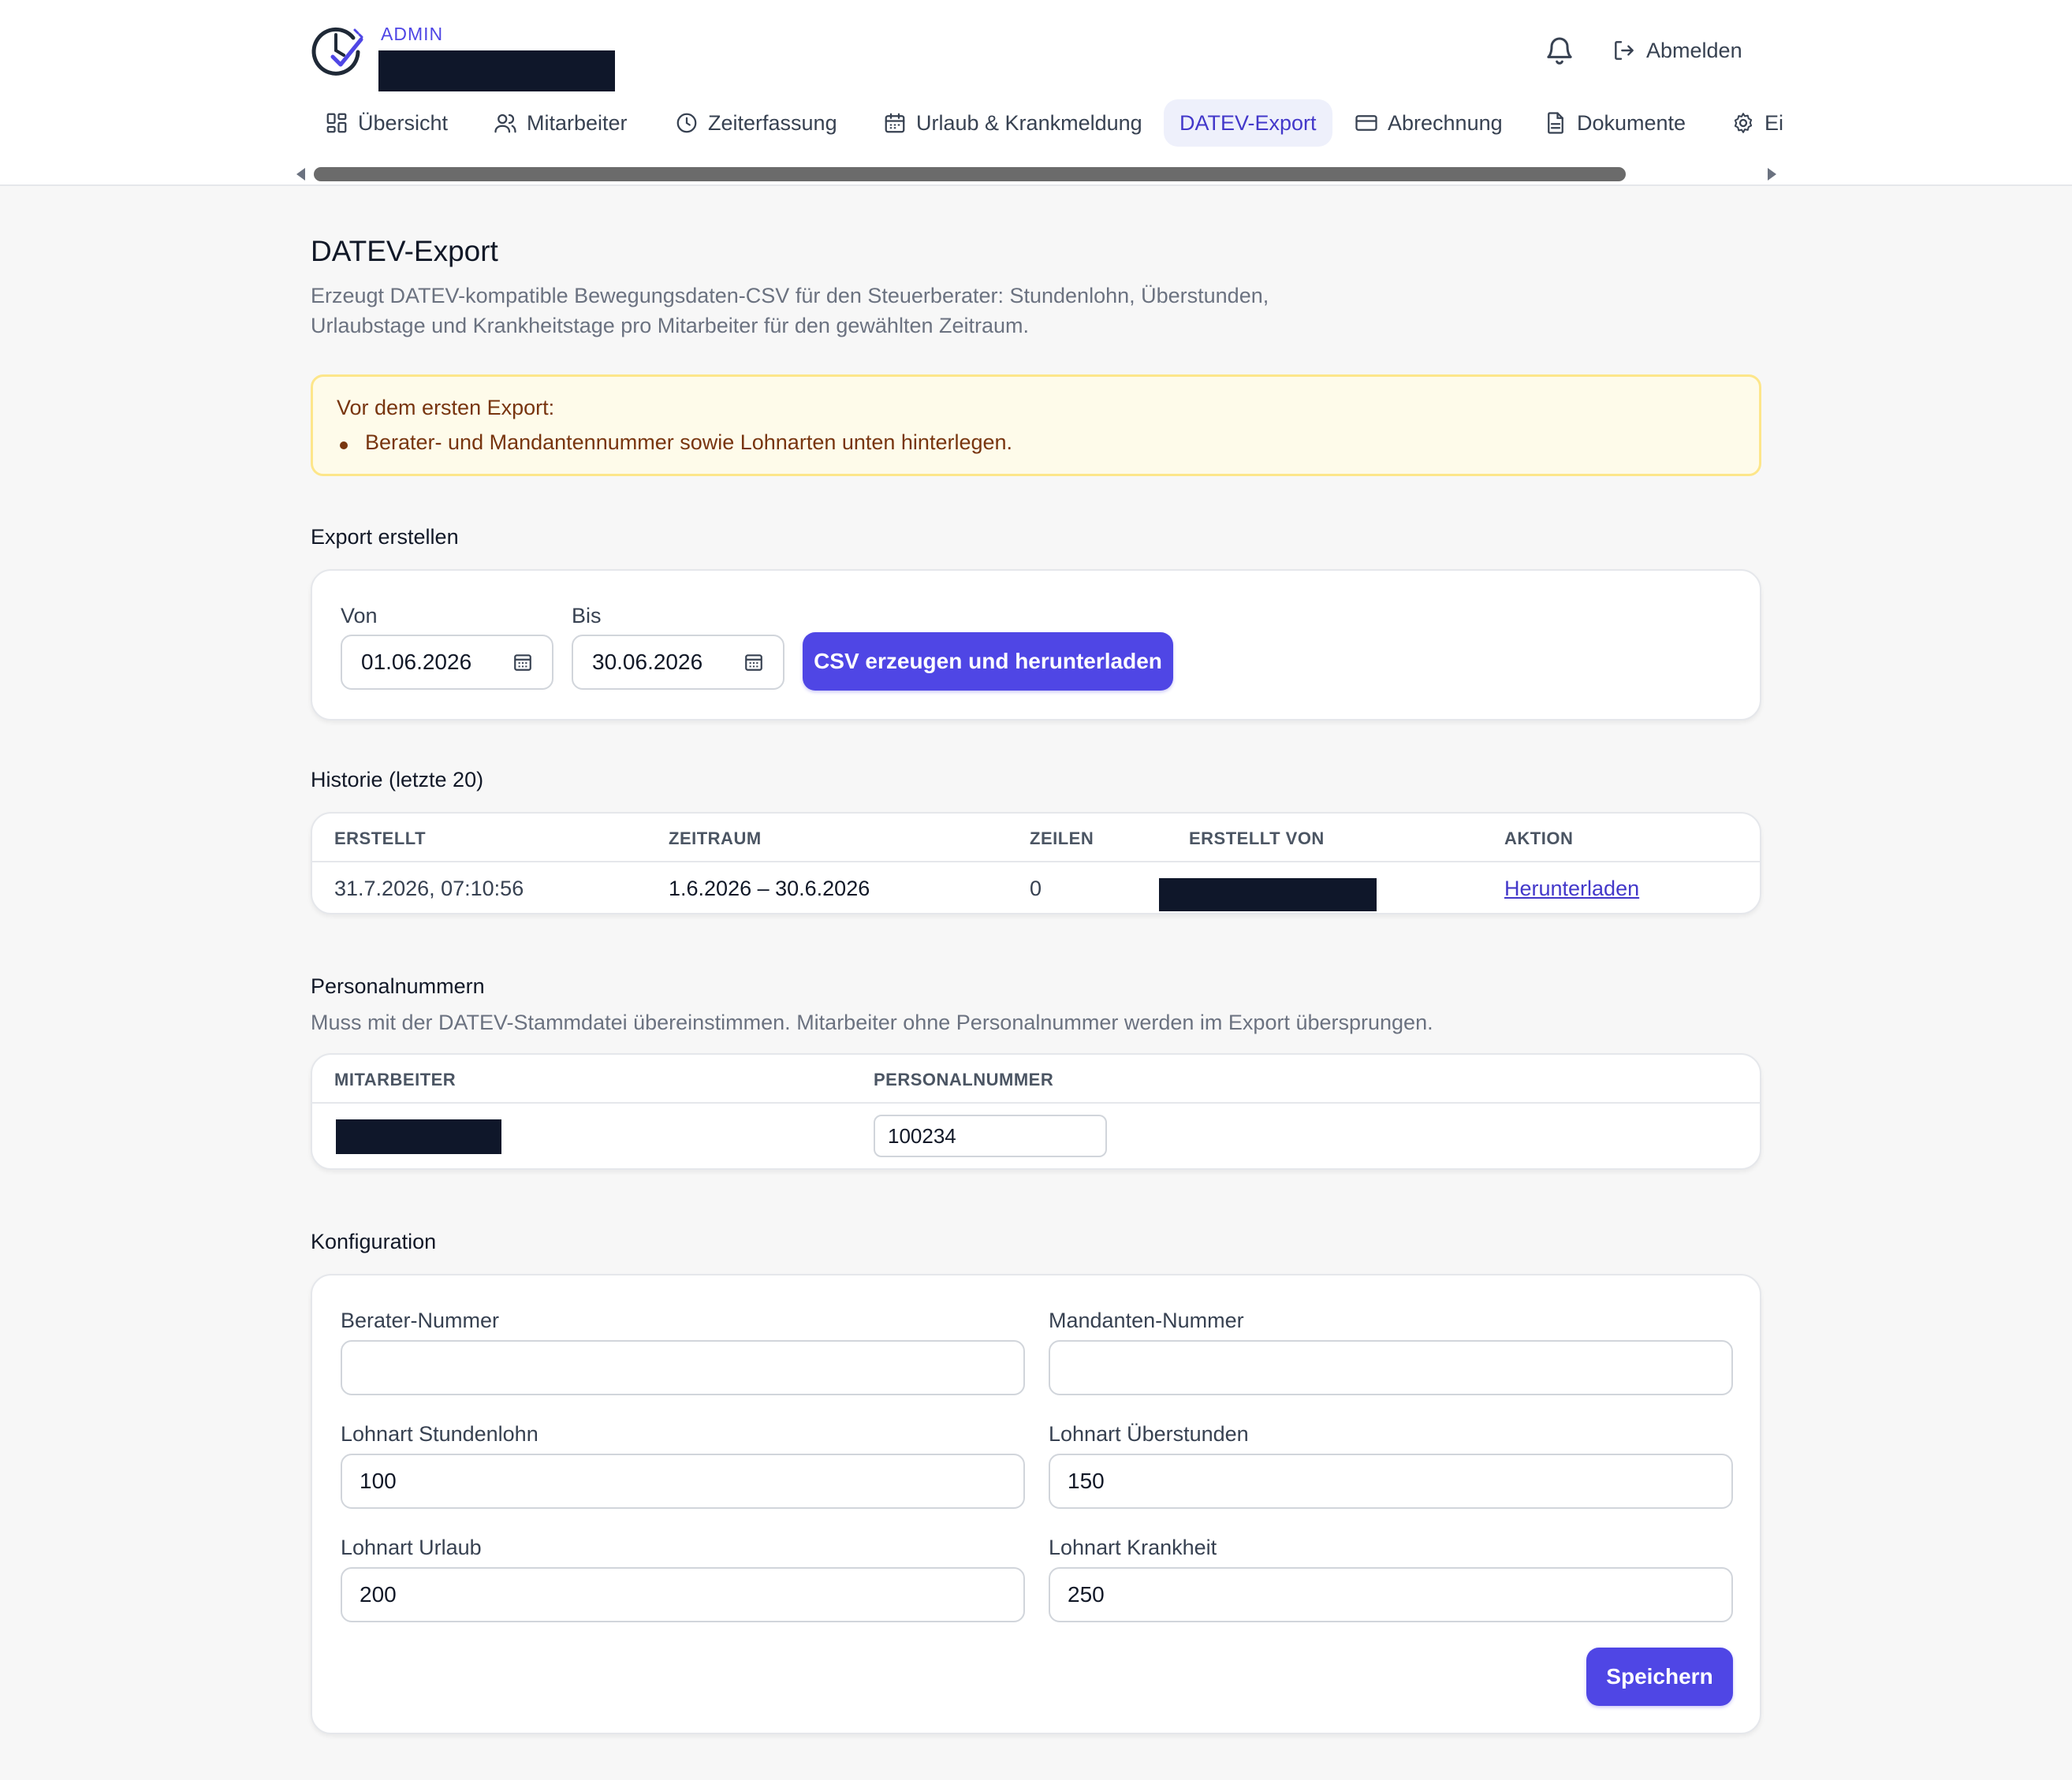 The height and width of the screenshot is (1780, 2072). Describe the element at coordinates (439, 1434) in the screenshot. I see `wage-label: Lohnart Stundenlohn` at that location.